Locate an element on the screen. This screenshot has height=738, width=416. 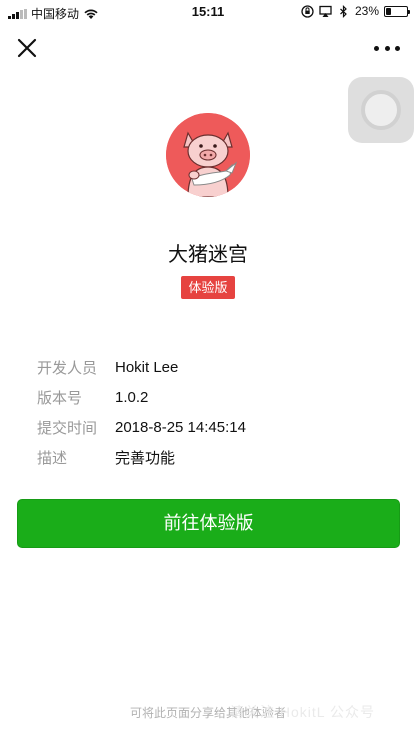
info-value: 1.0.2 is located at coordinates (132, 397).